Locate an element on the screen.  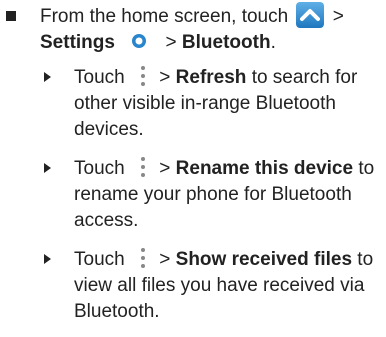
period: . is located at coordinates (273, 42).